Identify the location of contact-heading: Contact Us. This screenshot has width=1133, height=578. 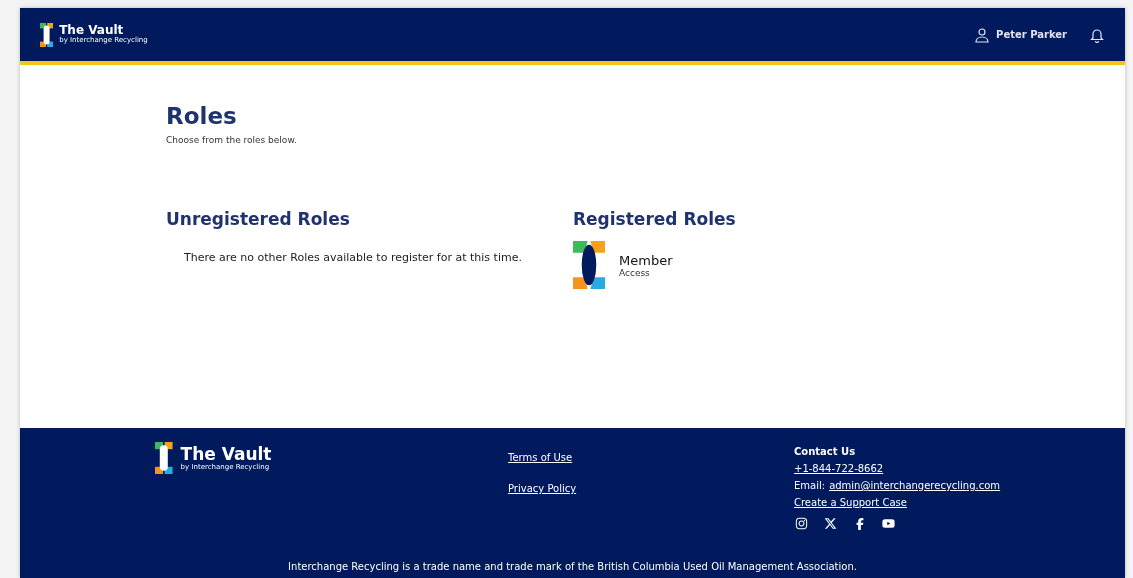
(825, 451).